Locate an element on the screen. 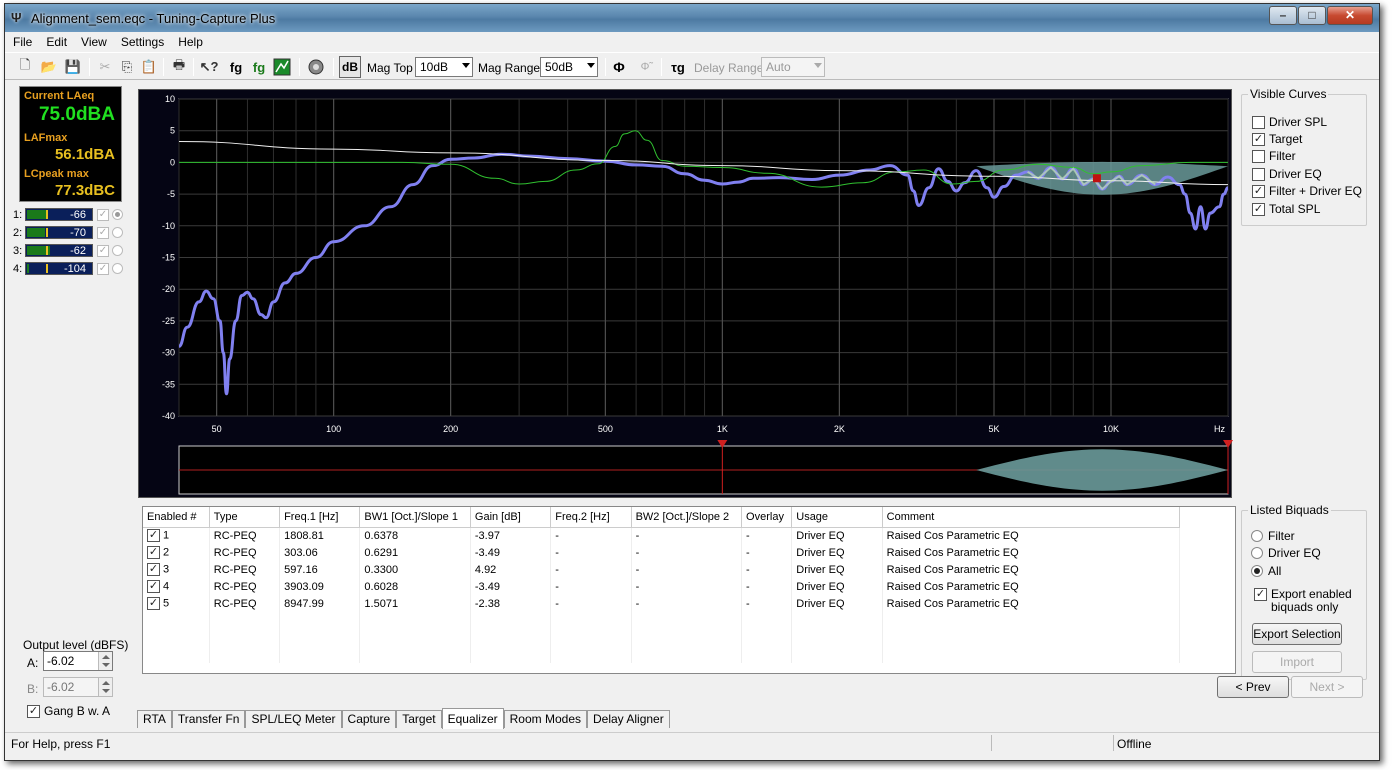 This screenshot has width=1398, height=770. close-button: ✕ is located at coordinates (1350, 15).